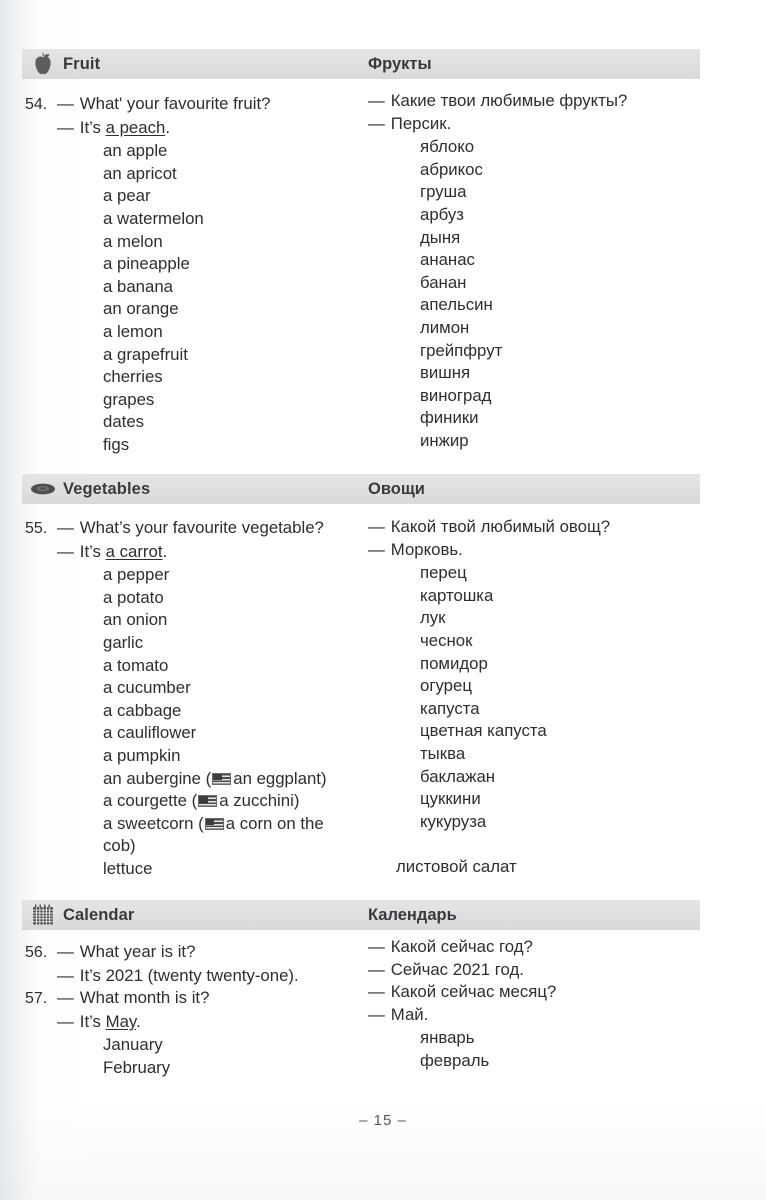 The image size is (766, 1200). I want to click on list-item: cob), so click(119, 846).